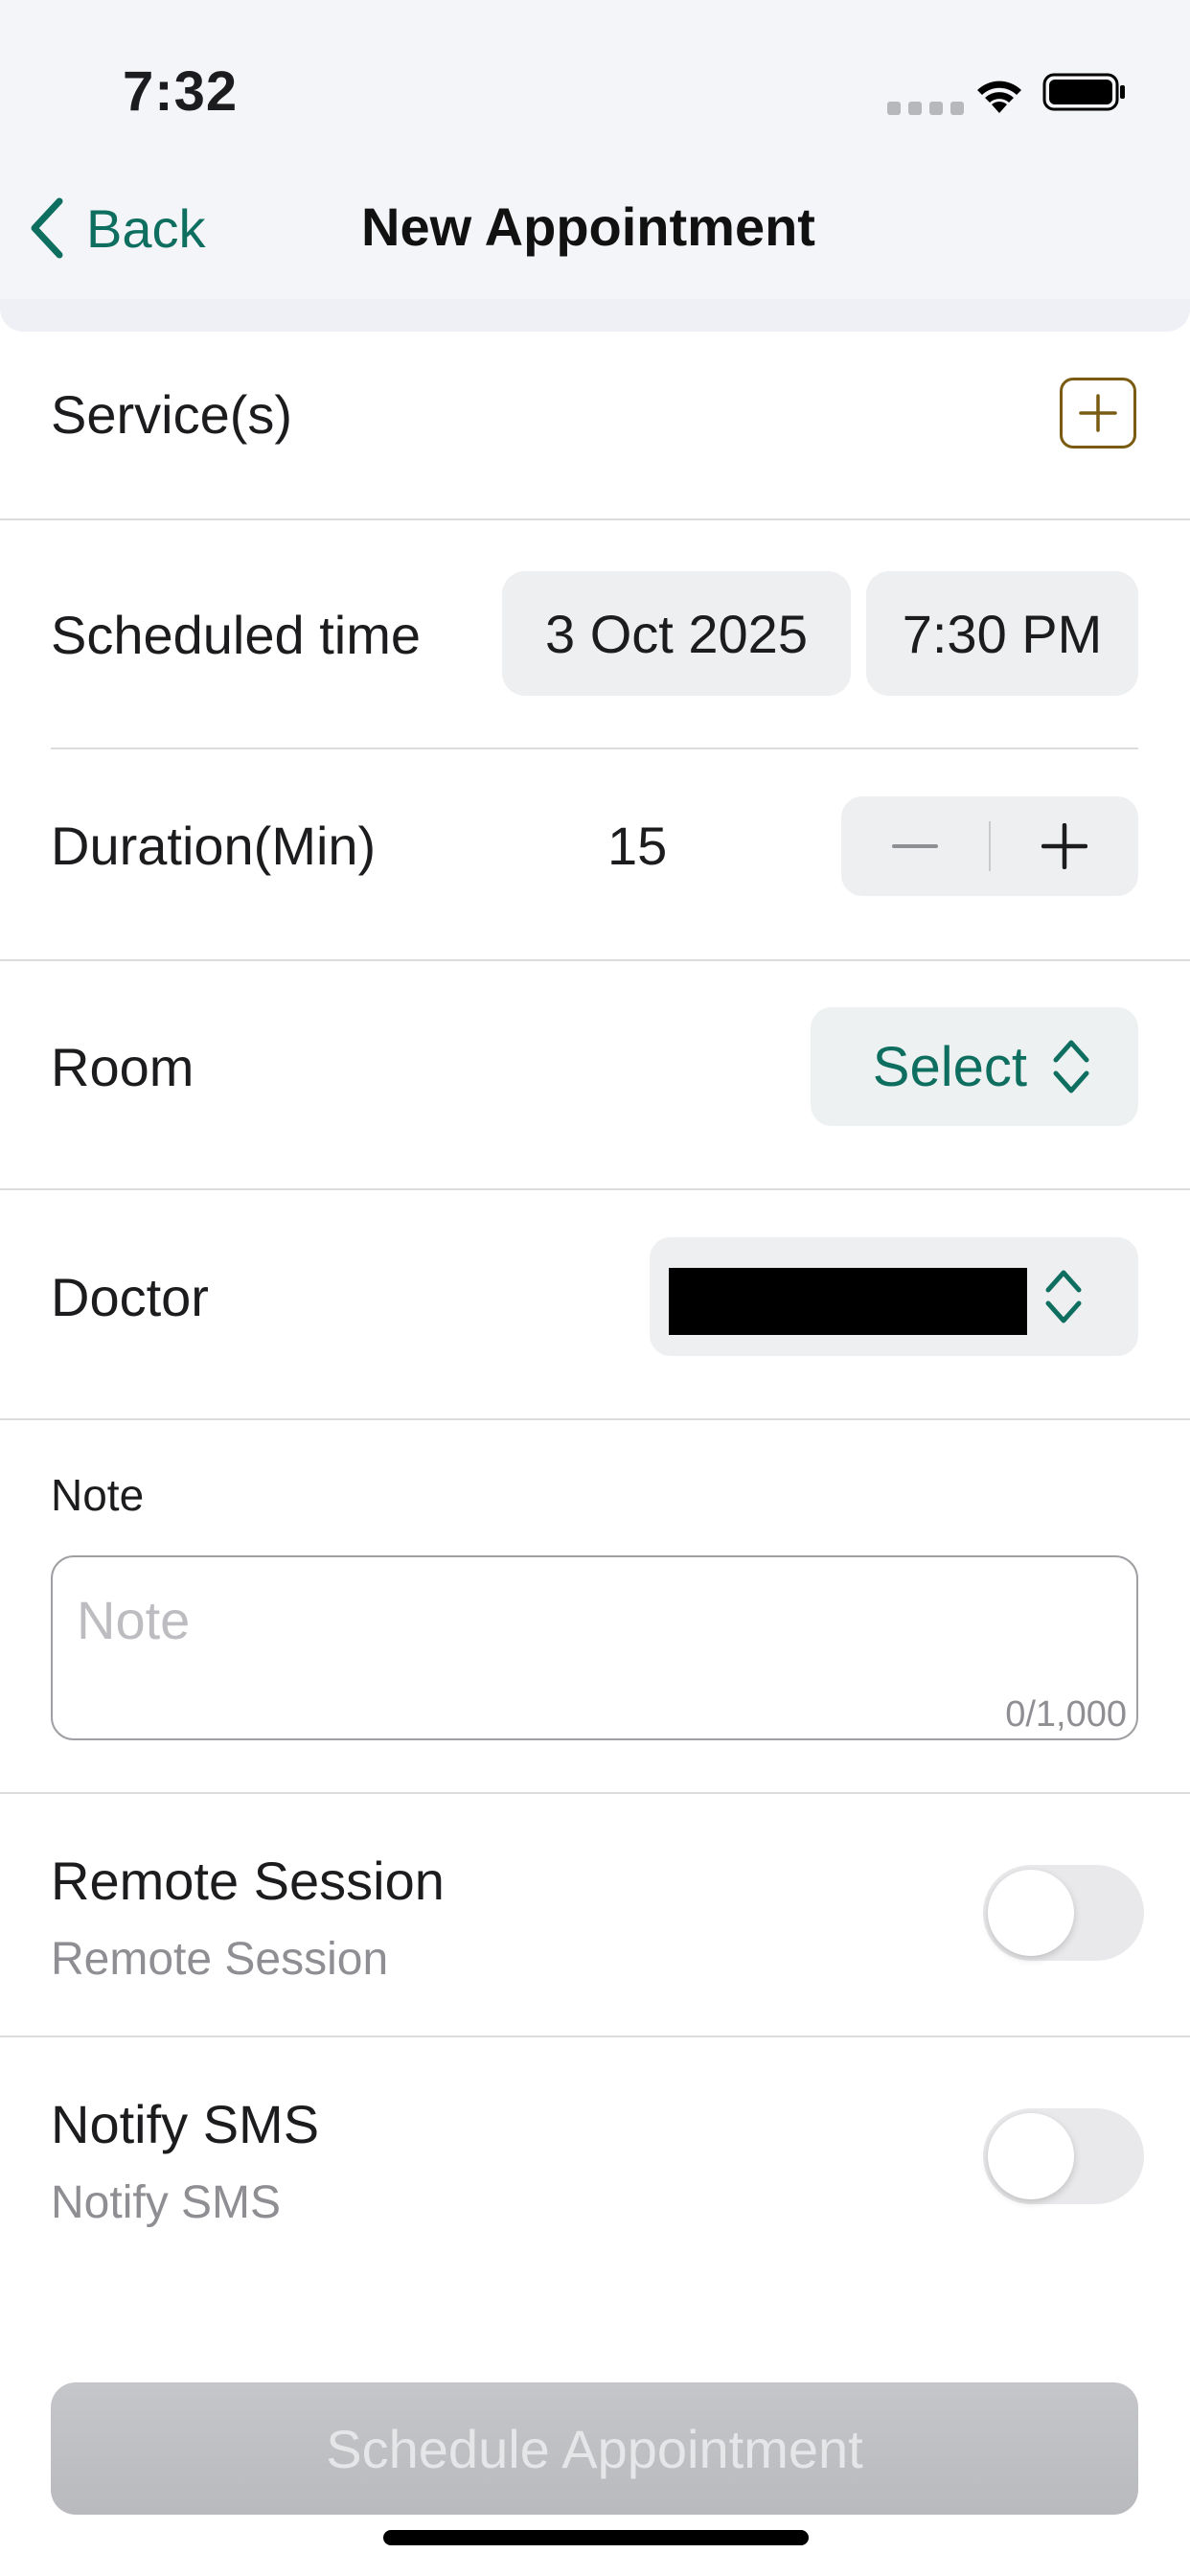 This screenshot has height=2576, width=1190. I want to click on schedule-appointment-button: Schedule Appointment, so click(594, 2448).